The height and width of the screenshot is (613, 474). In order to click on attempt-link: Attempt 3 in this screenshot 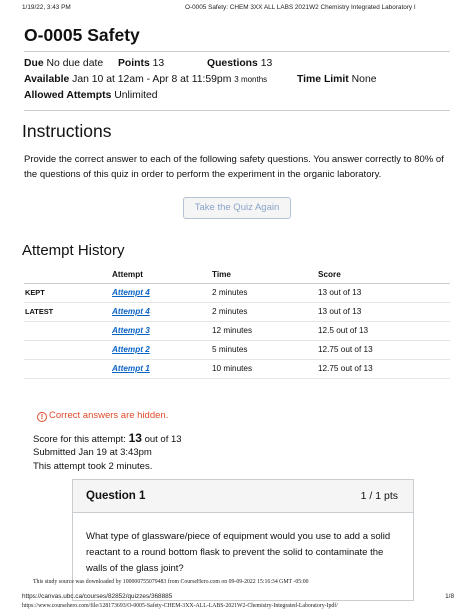, I will do `click(131, 330)`.